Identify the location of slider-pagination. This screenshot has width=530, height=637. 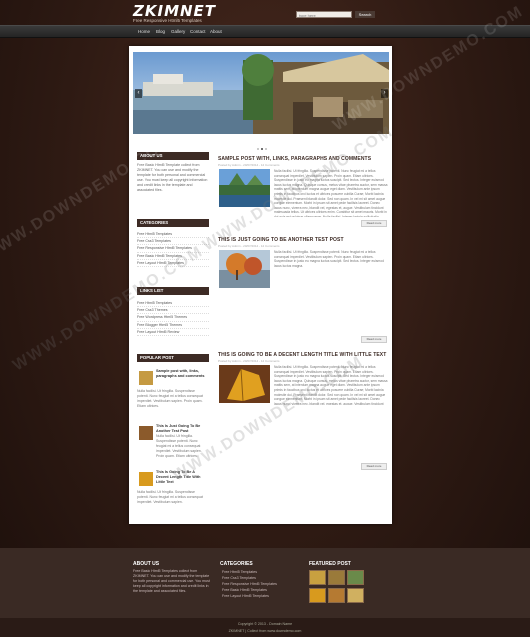
(262, 146).